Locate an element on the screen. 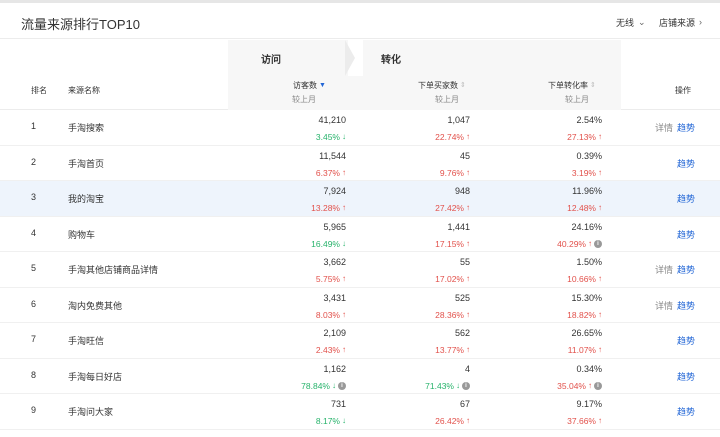  compare-change: 22.74% ↑ is located at coordinates (452, 137).